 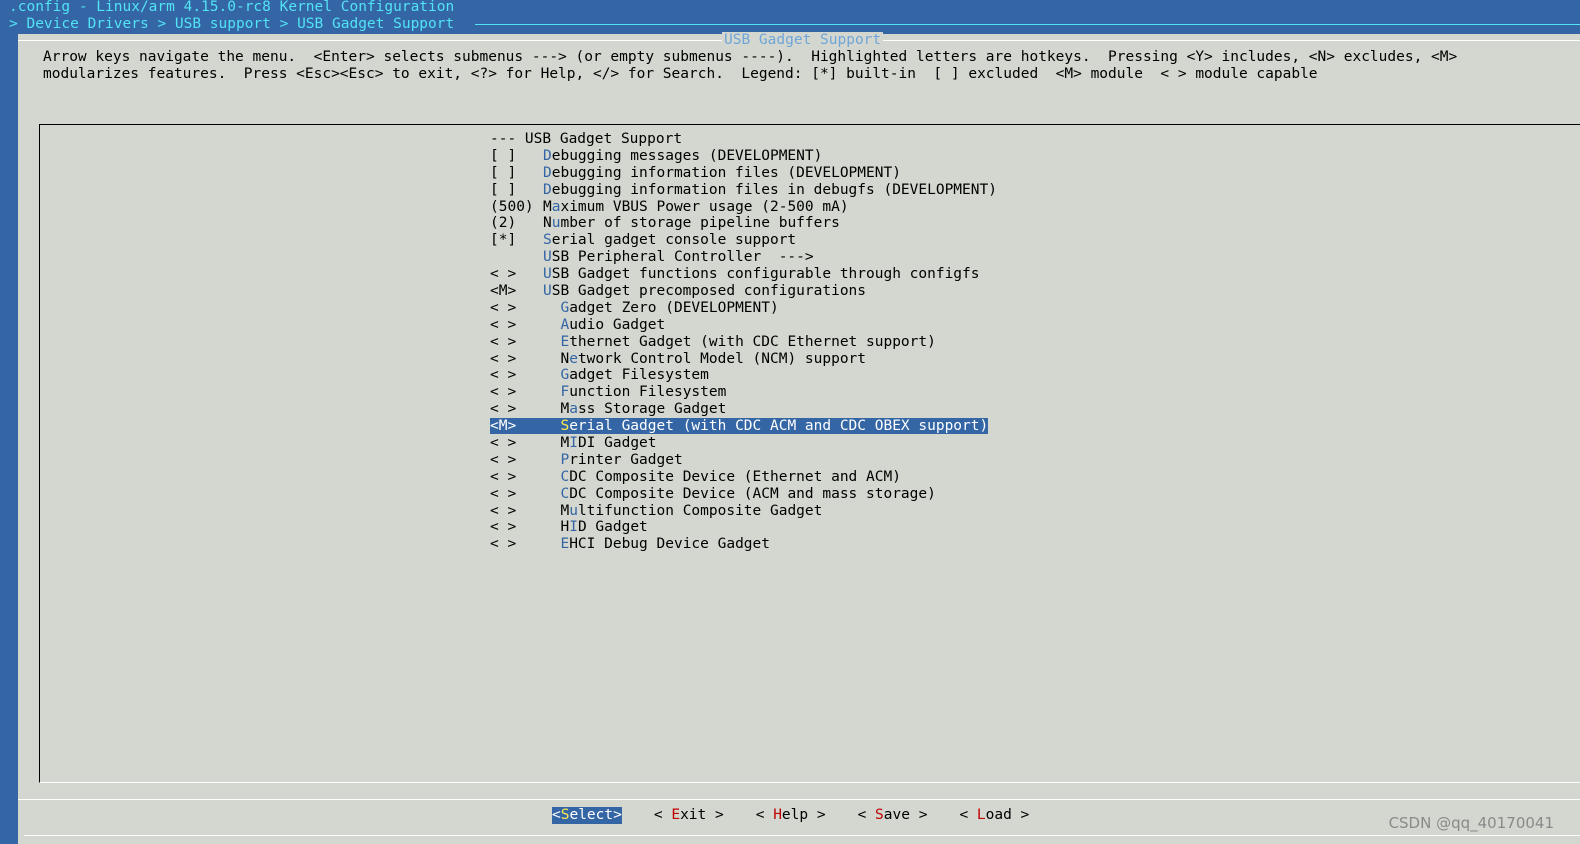 What do you see at coordinates (565, 375) in the screenshot?
I see `menu-item-hotkey: G` at bounding box center [565, 375].